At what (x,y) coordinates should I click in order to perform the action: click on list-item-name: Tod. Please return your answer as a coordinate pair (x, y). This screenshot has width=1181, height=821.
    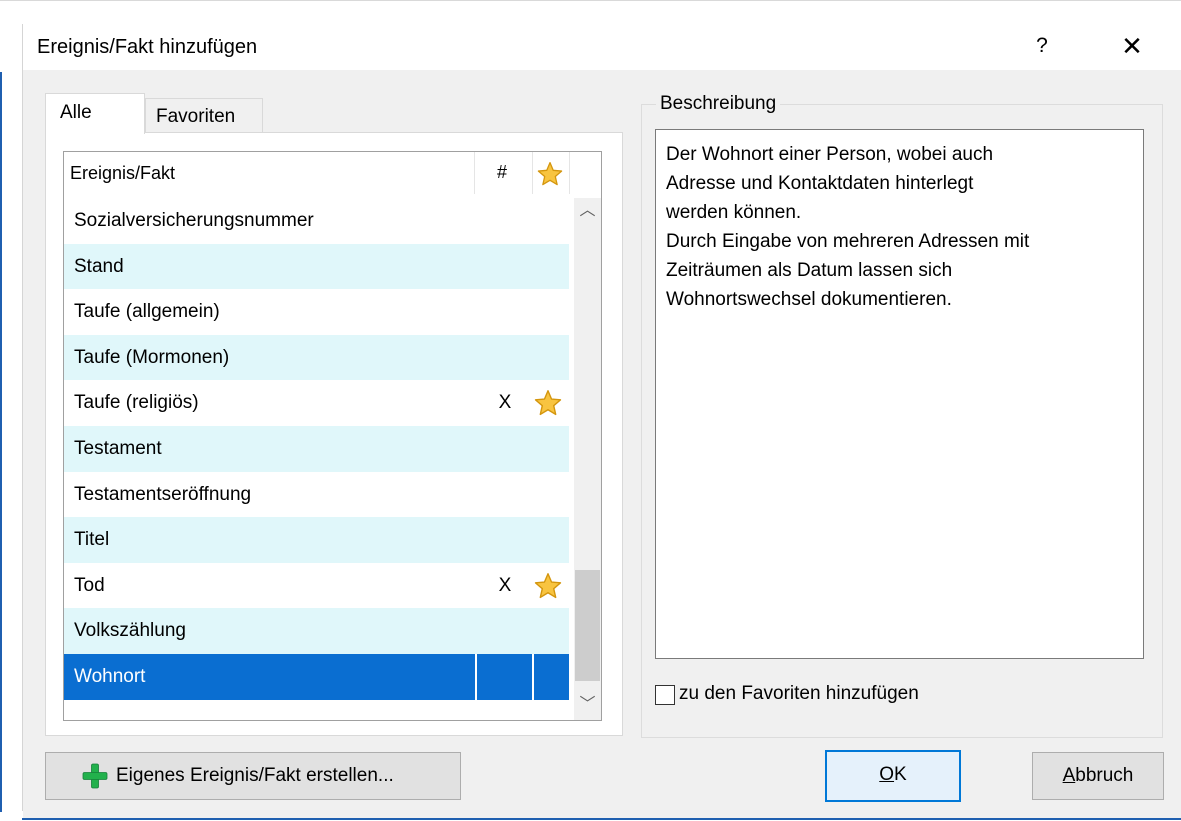
    Looking at the image, I should click on (89, 585).